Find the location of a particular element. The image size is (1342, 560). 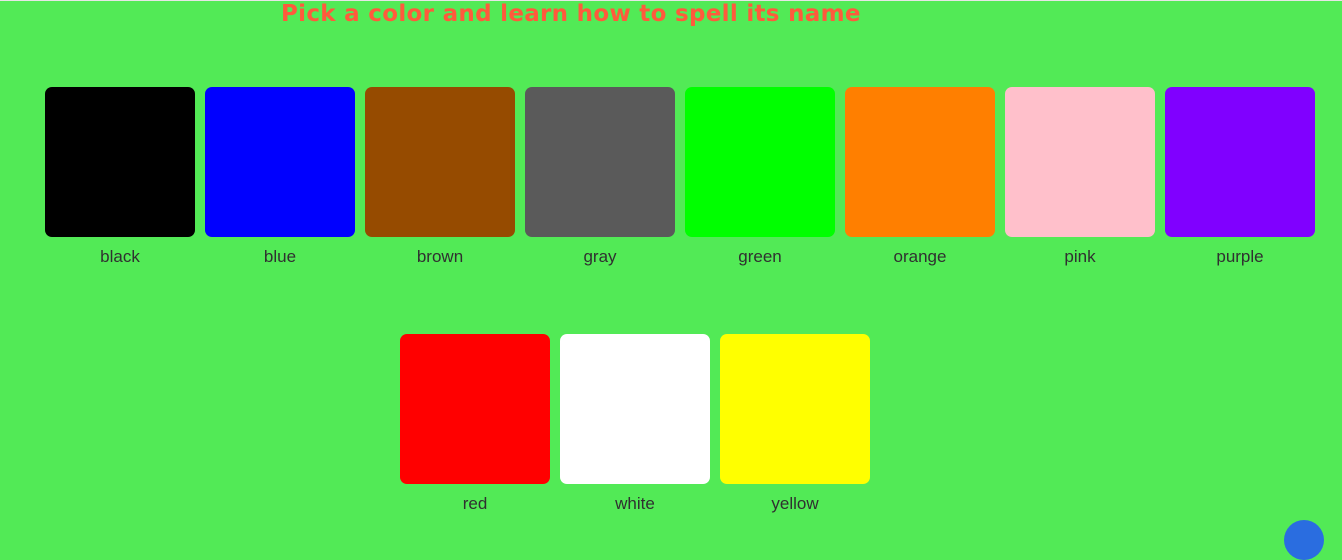

color-tile-pink: pink is located at coordinates (1080, 176).